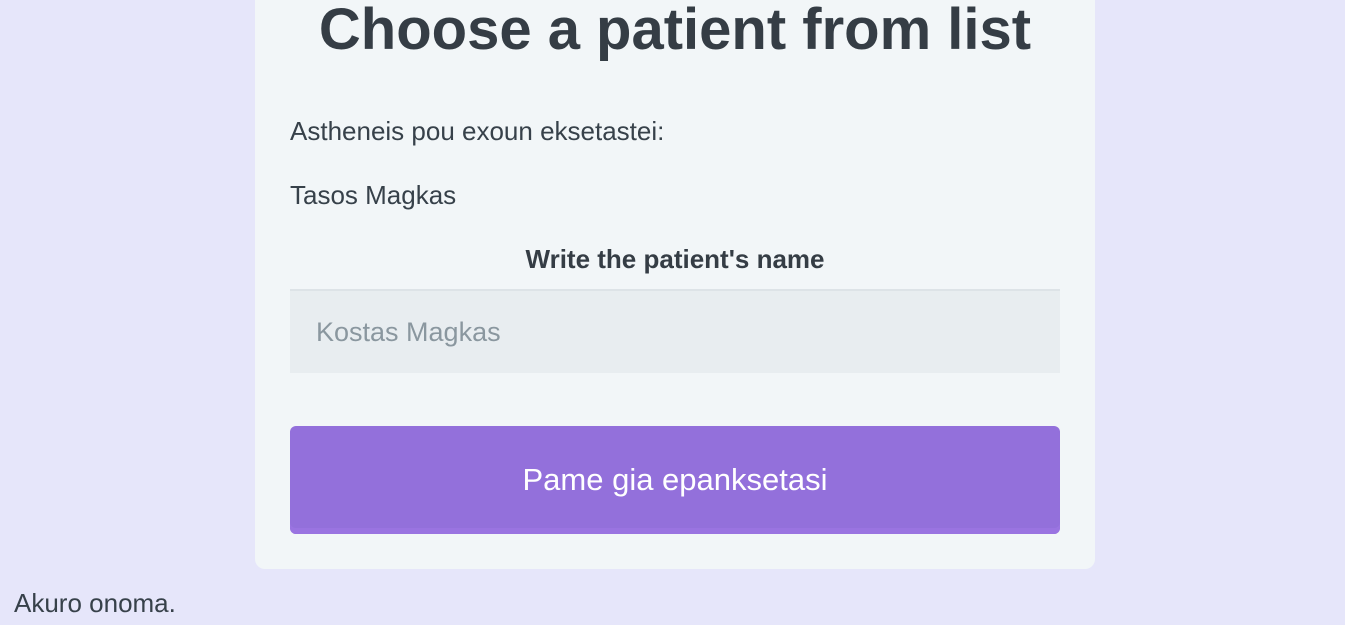 Image resolution: width=1345 pixels, height=625 pixels. I want to click on reexamination-submit-button: Pame gia epanksetasi, so click(675, 480).